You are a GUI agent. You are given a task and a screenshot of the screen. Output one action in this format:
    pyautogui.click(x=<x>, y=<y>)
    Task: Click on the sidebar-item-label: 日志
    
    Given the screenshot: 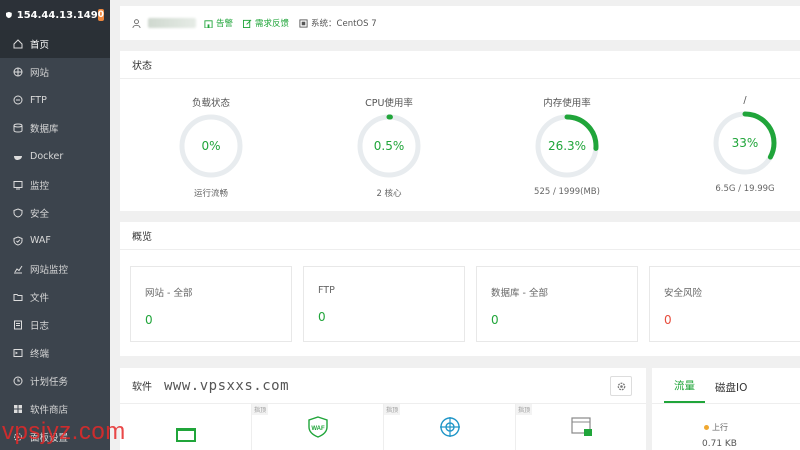 What is the action you would take?
    pyautogui.click(x=40, y=326)
    